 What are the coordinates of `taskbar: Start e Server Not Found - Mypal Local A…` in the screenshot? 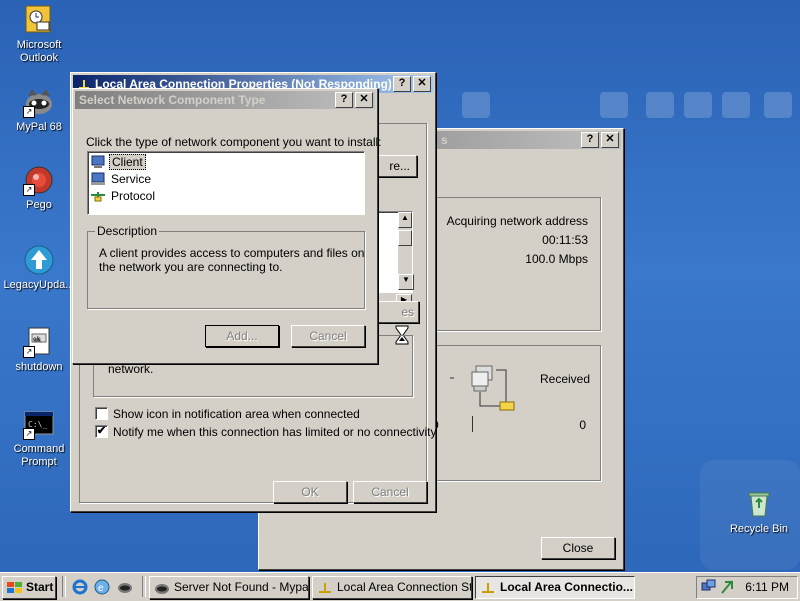 It's located at (400, 586).